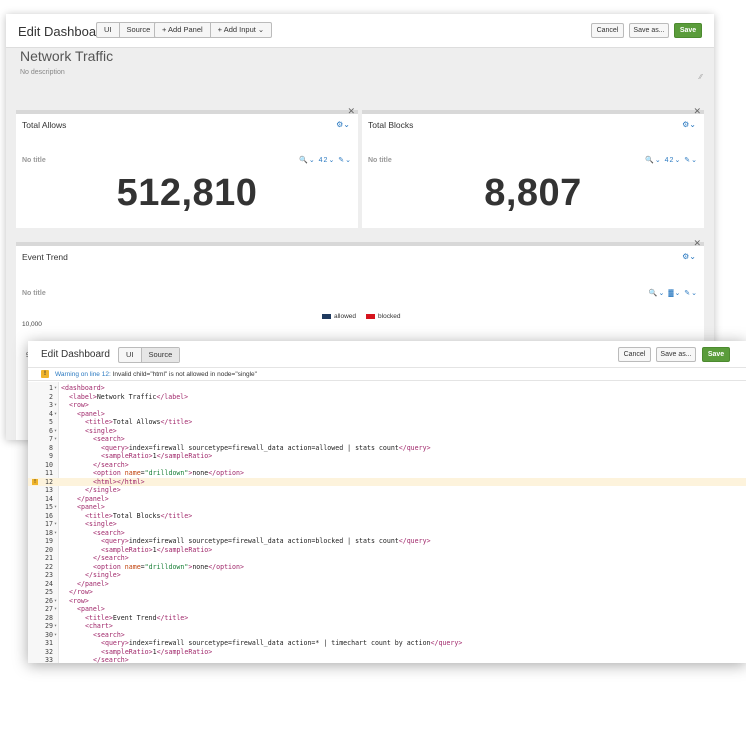  Describe the element at coordinates (387, 659) in the screenshot. I see `code-line: 33 </search>` at that location.